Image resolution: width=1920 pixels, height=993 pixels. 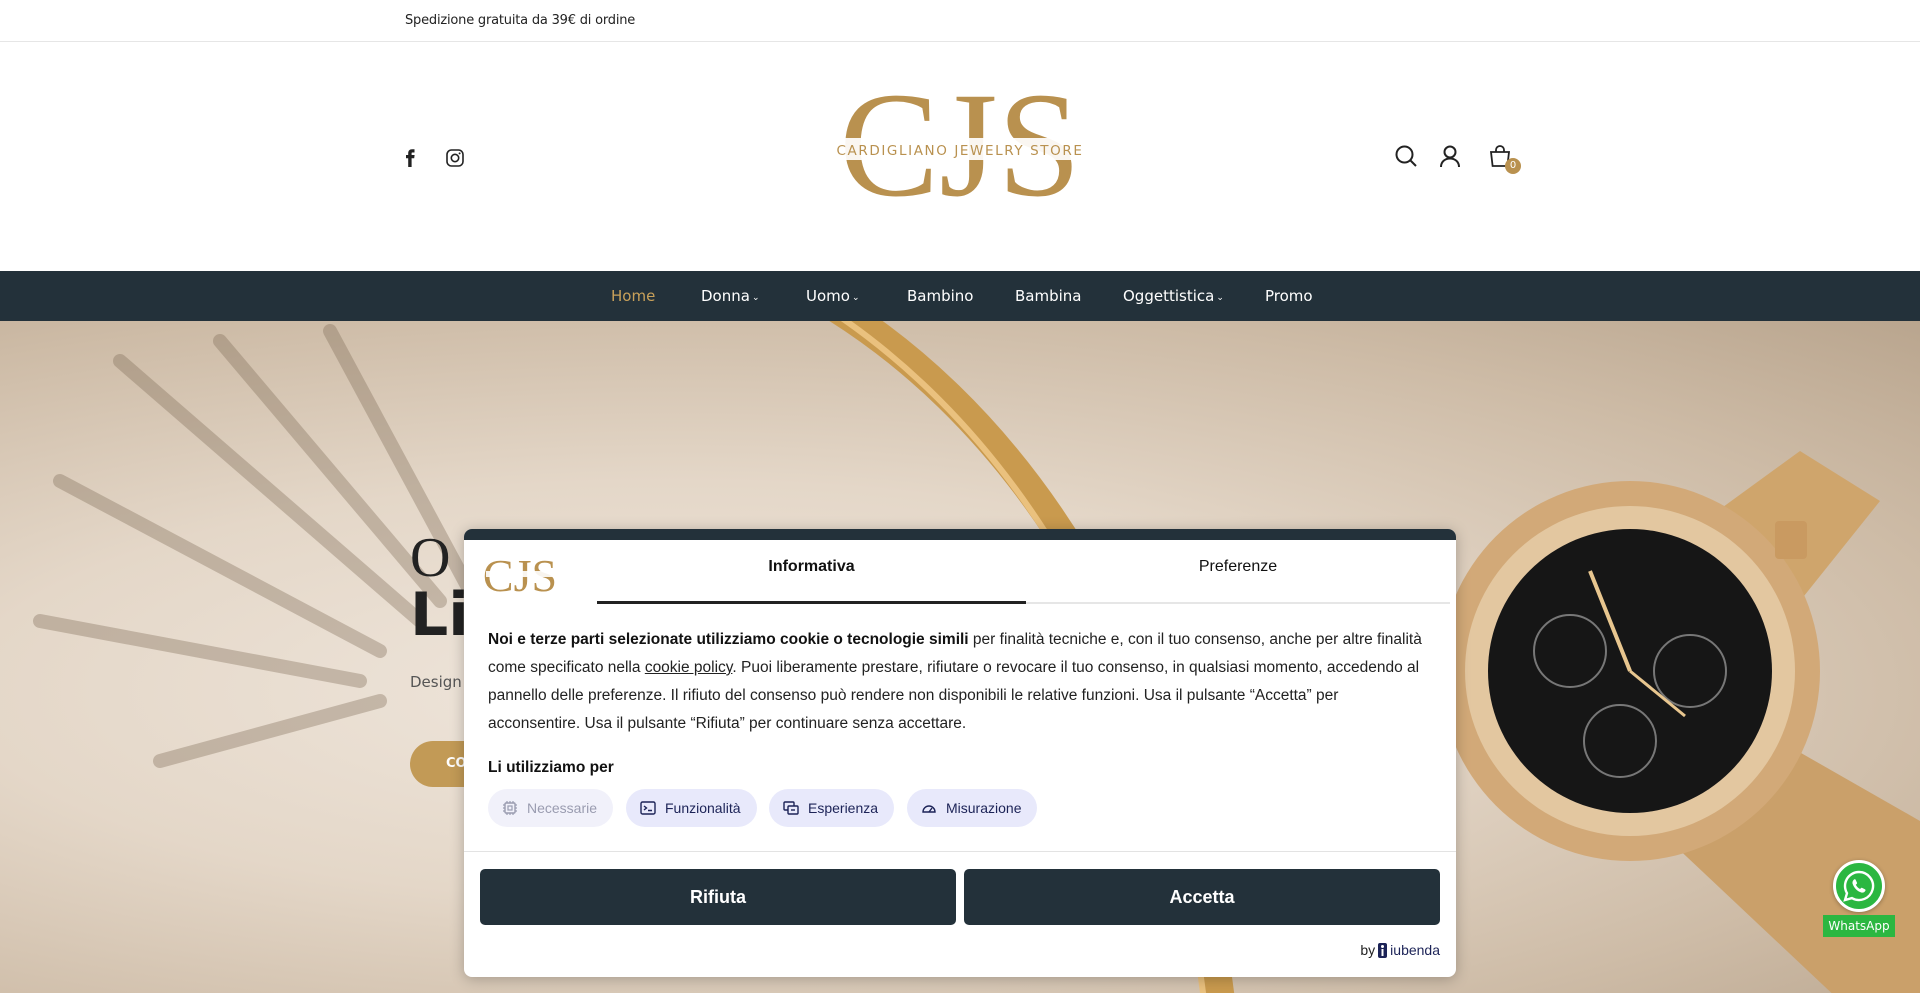 I want to click on reject-button: Rifiuta, so click(x=718, y=897).